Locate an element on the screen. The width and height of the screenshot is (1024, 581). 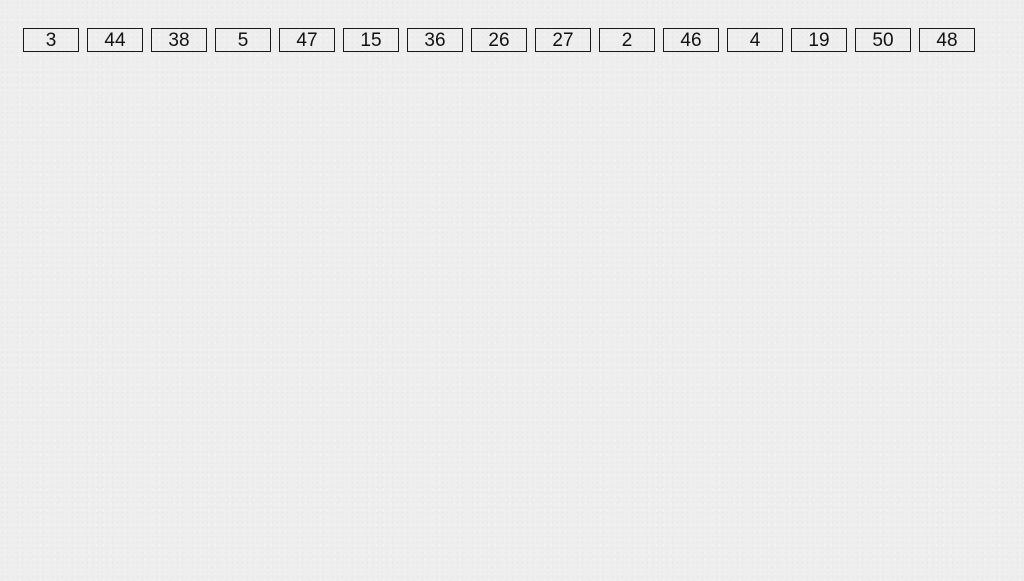
number-box-4: 5 is located at coordinates (243, 40).